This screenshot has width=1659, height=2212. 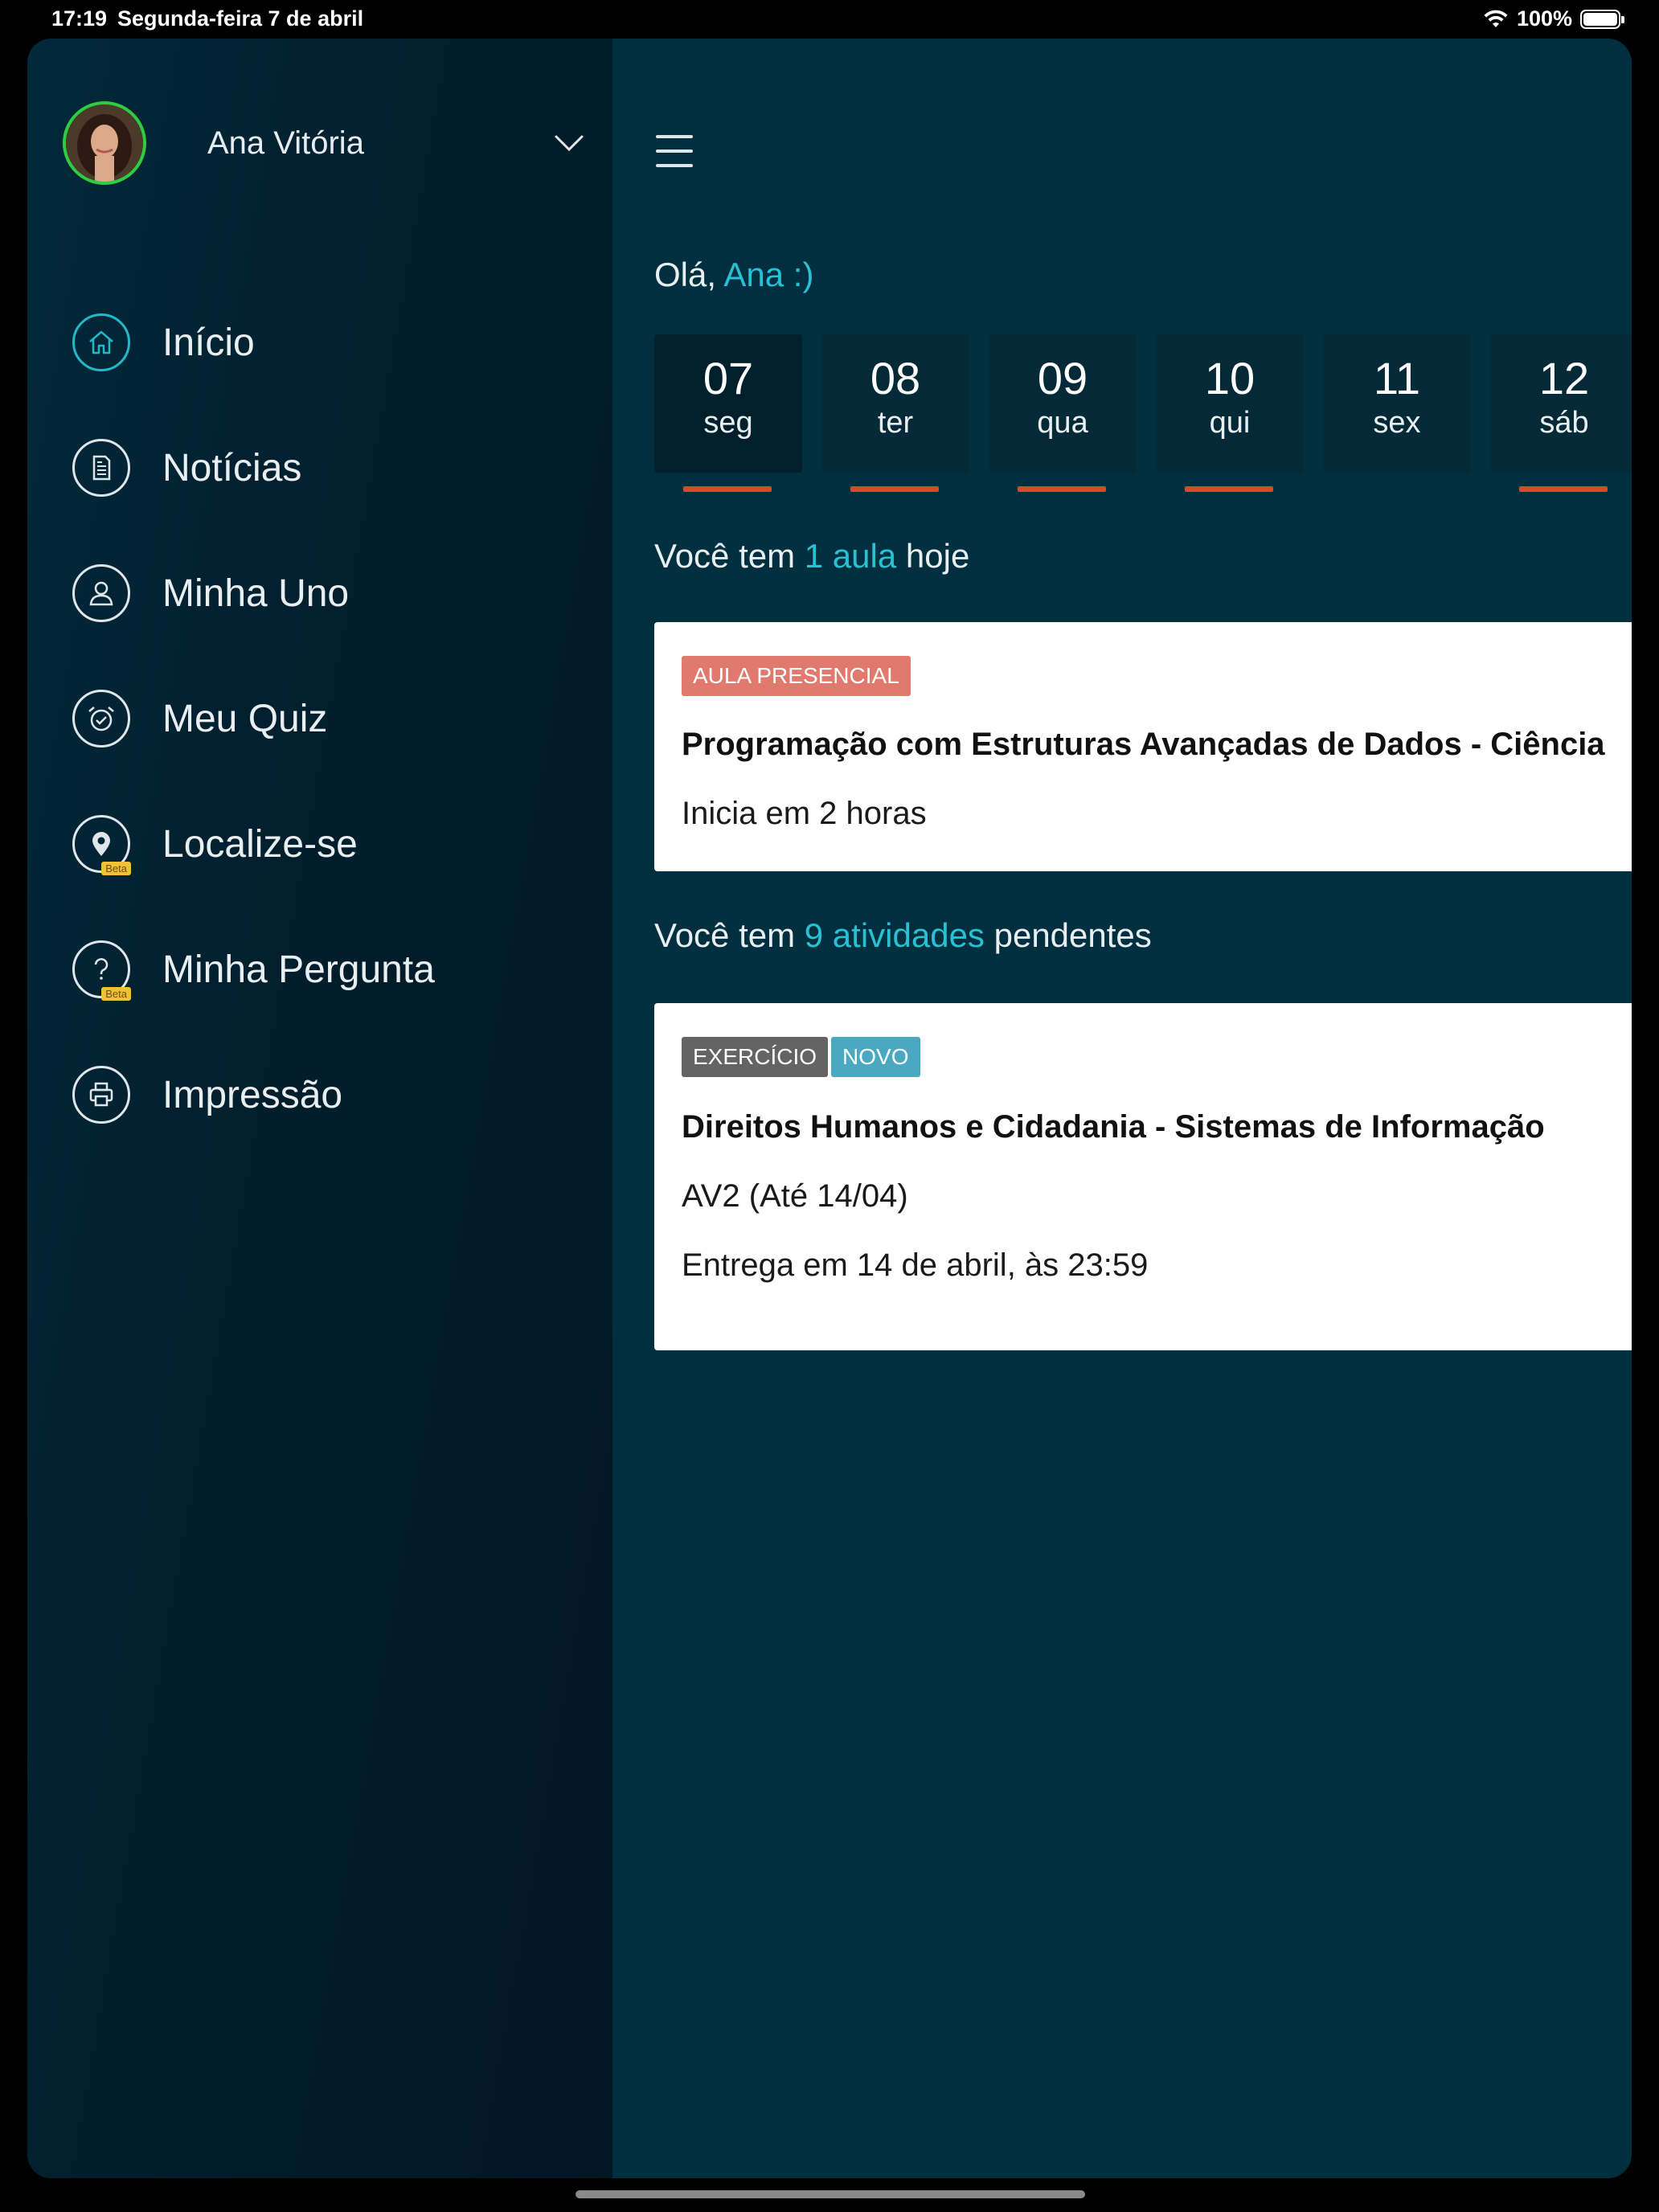 What do you see at coordinates (1230, 423) in the screenshot?
I see `day-name: qui` at bounding box center [1230, 423].